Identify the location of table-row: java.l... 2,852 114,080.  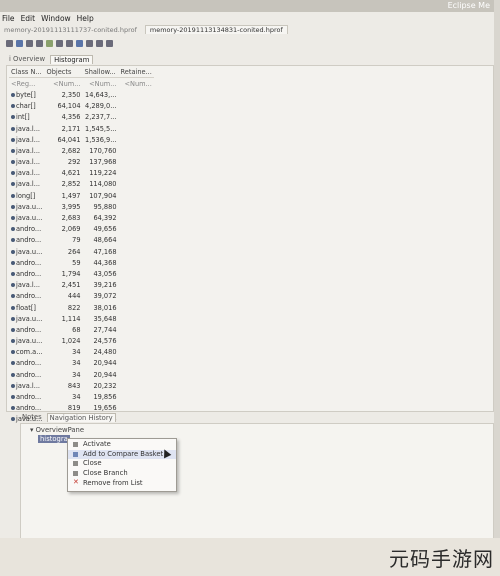
(81, 184).